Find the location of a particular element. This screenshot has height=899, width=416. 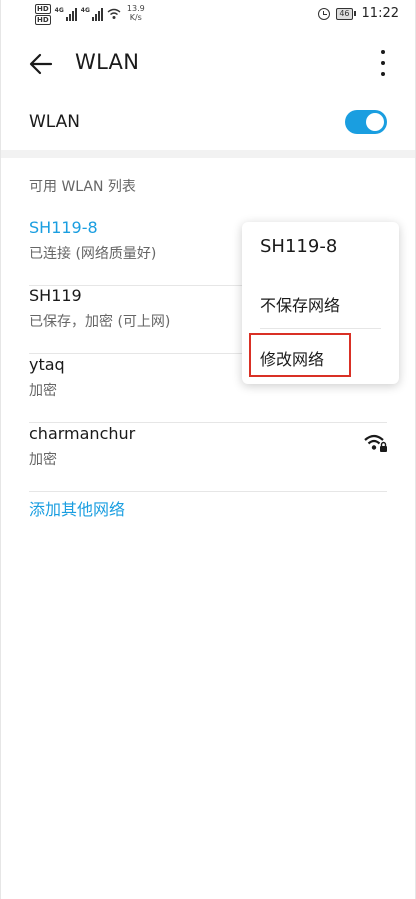

network-ssid: SH119 is located at coordinates (55, 295).